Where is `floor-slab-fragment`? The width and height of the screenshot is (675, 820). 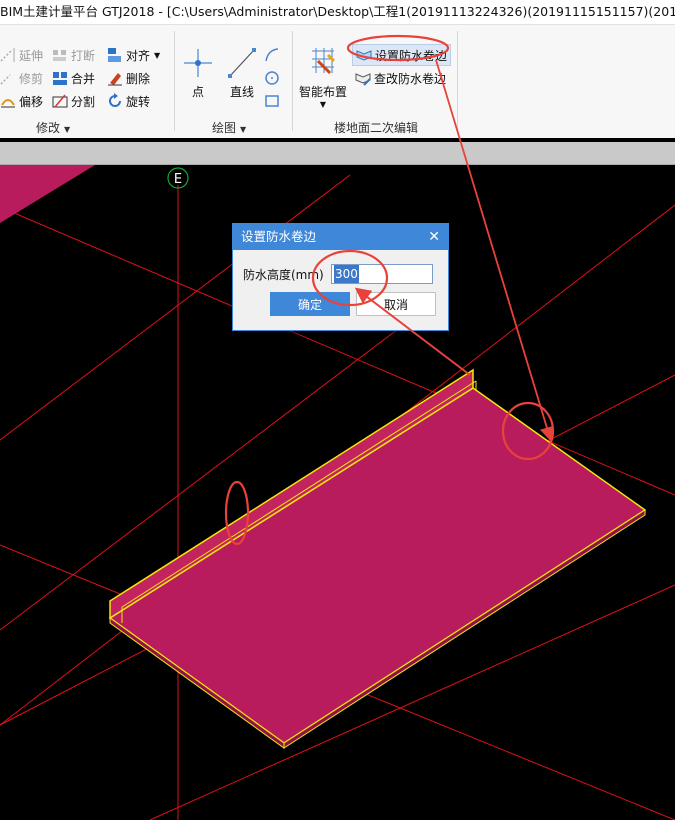
floor-slab-fragment is located at coordinates (47, 194).